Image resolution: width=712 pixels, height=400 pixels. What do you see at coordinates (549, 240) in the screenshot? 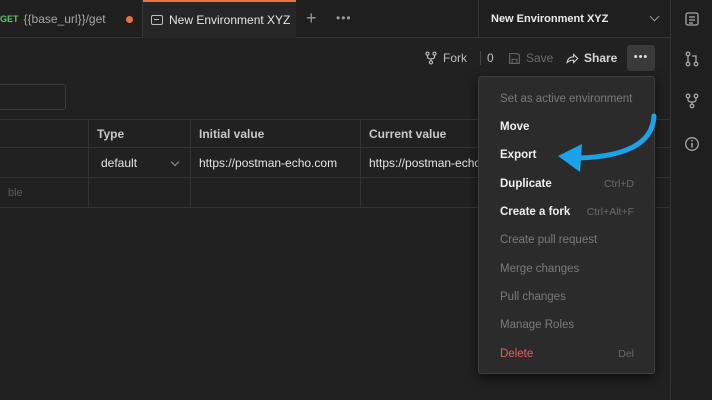
I see `menu-item-label: Create pull request` at bounding box center [549, 240].